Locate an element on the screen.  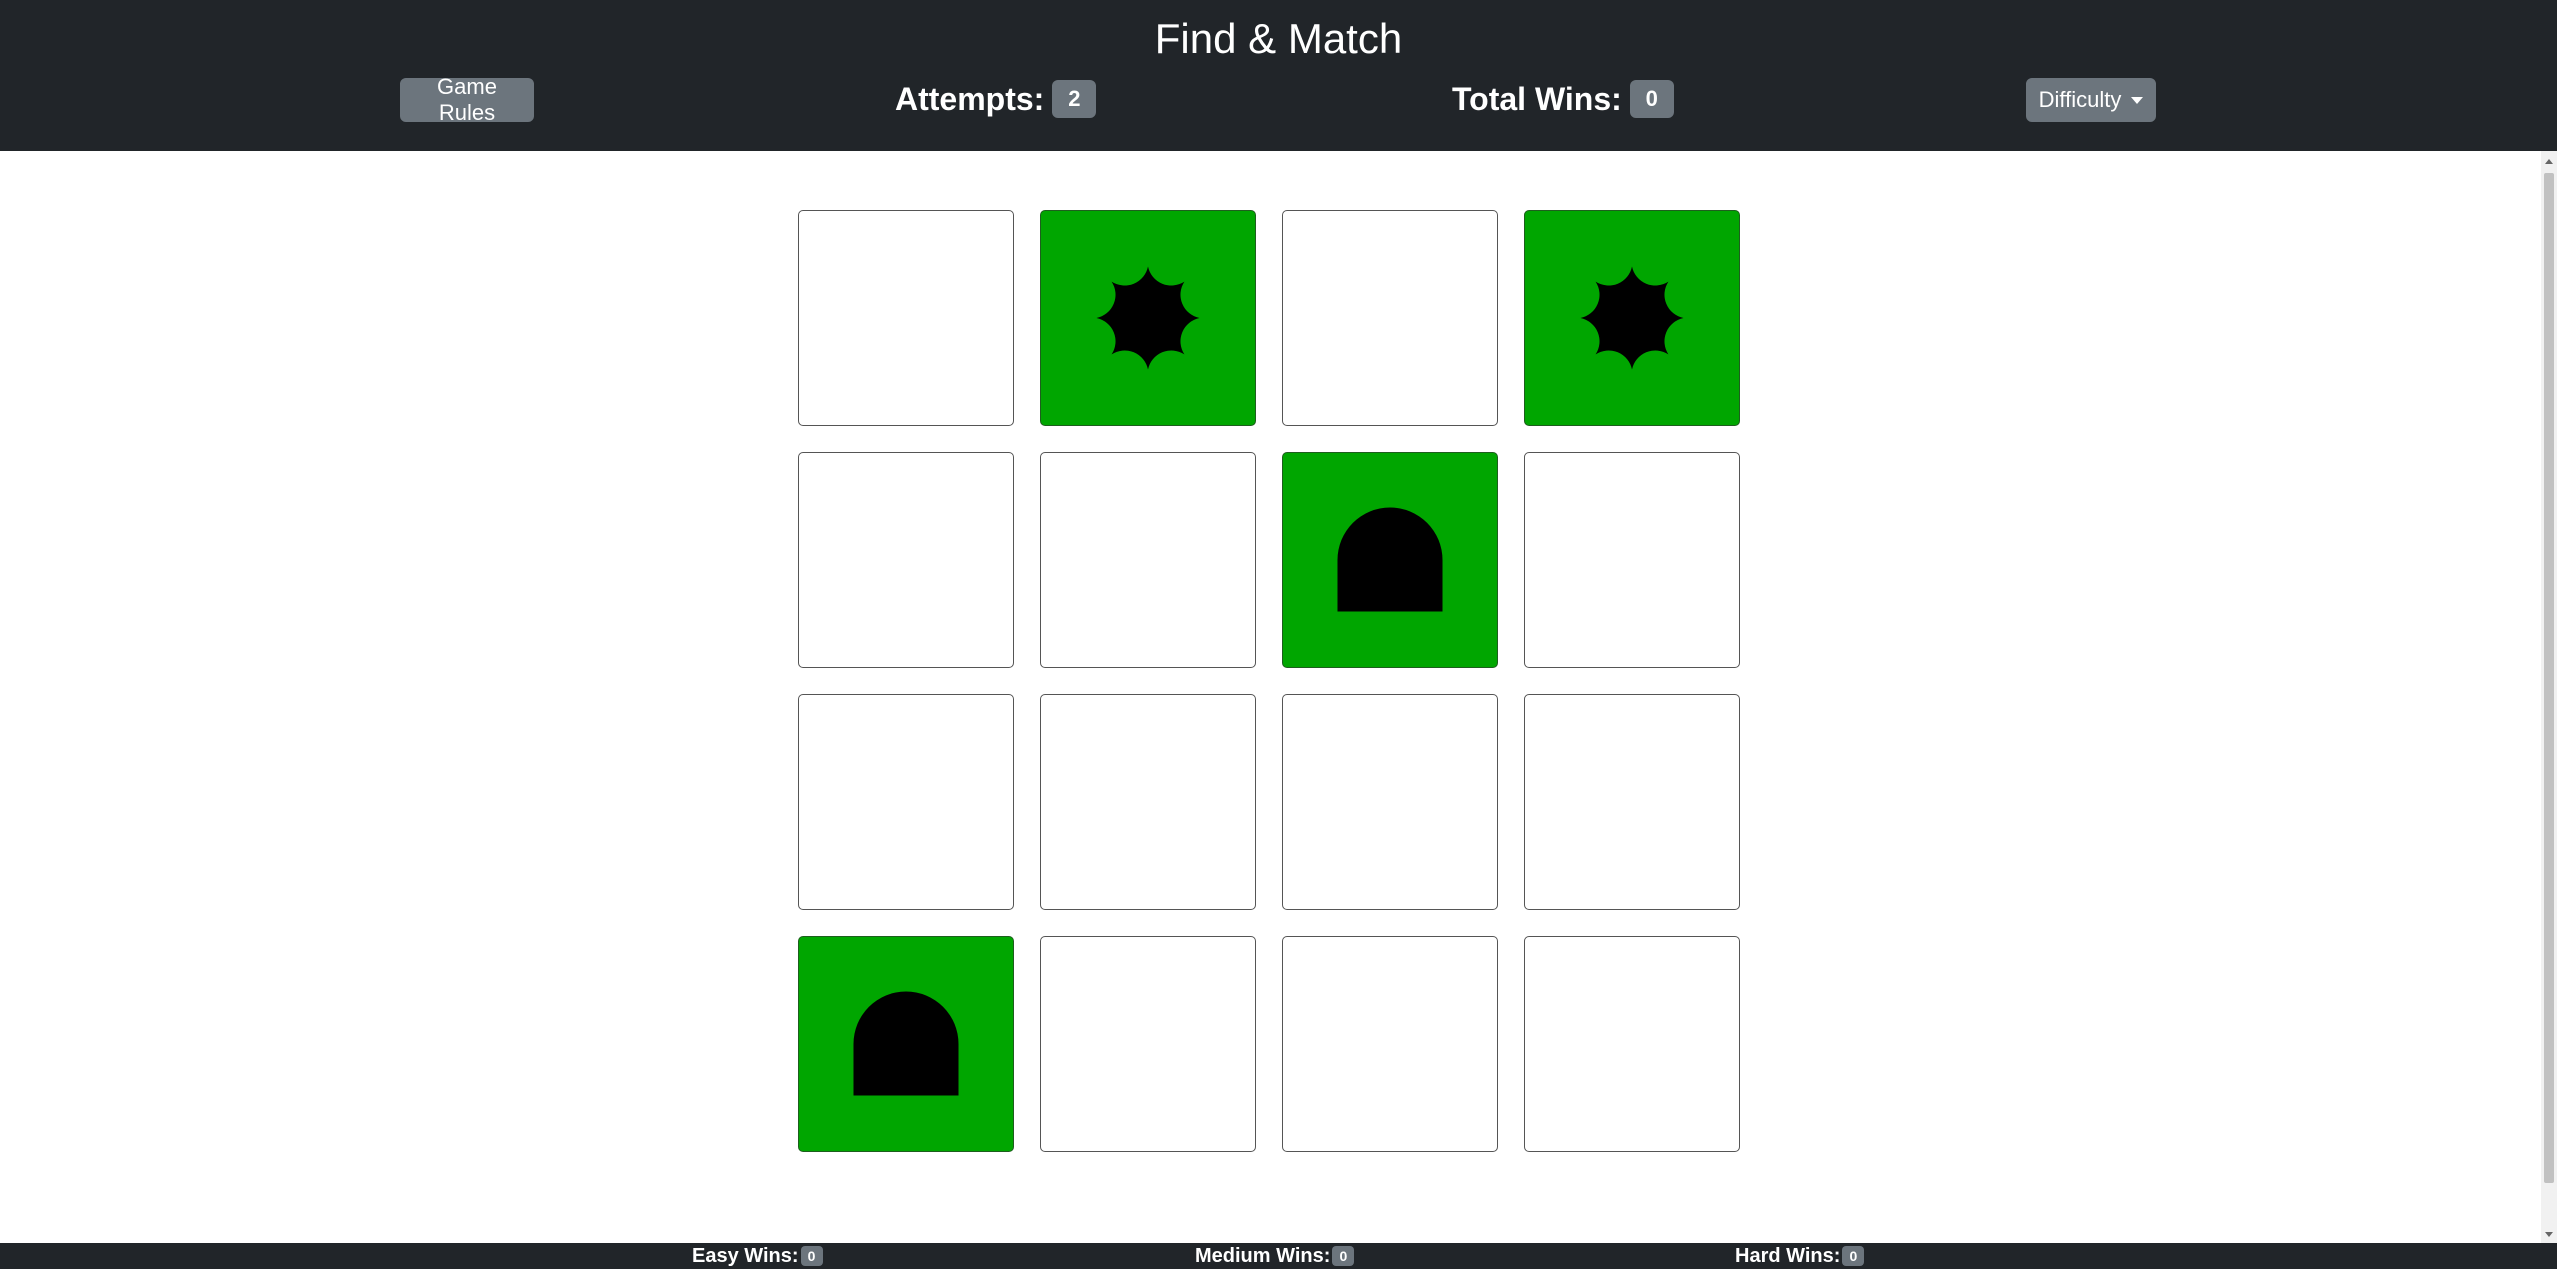
difficulty-dropdown-button: Difficulty is located at coordinates (2091, 100).